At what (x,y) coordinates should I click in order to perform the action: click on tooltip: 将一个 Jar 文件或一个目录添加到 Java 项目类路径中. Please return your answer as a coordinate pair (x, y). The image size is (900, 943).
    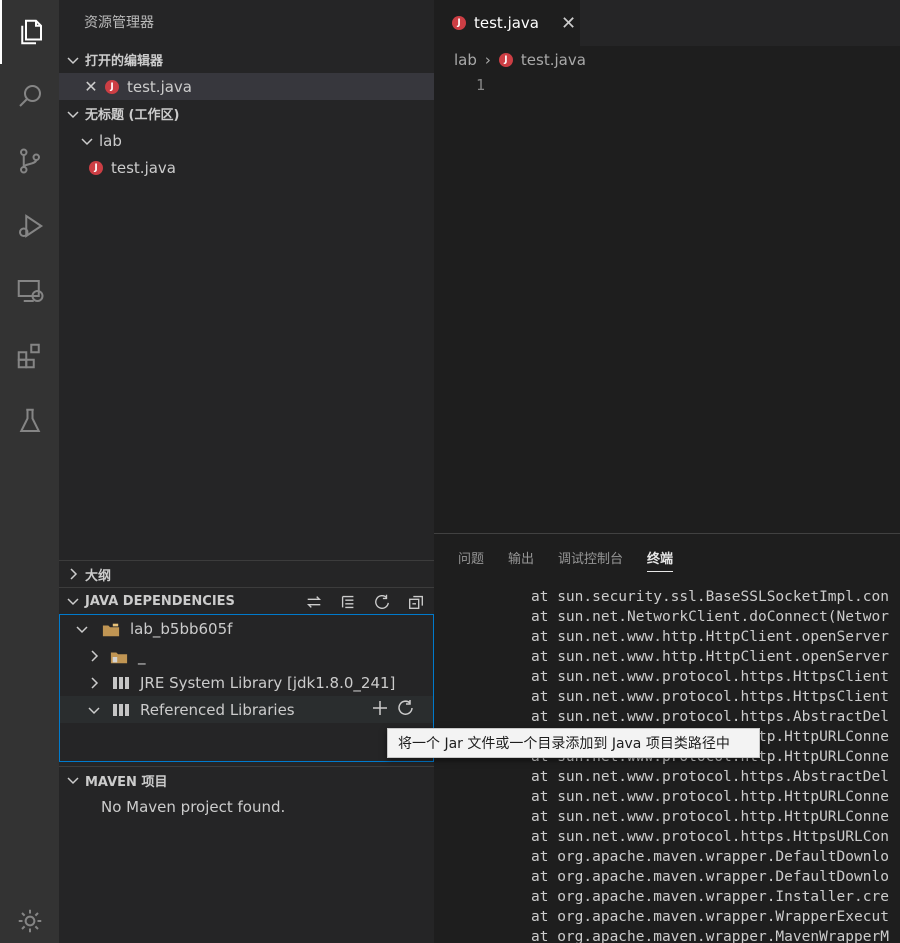
    Looking at the image, I should click on (573, 743).